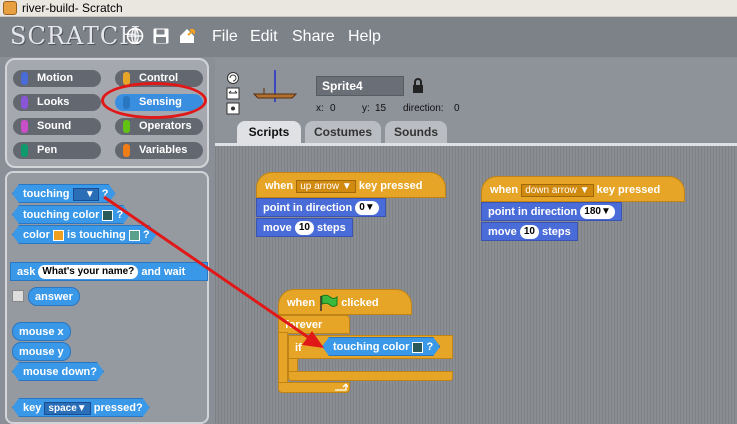  What do you see at coordinates (264, 37) in the screenshot?
I see `menu-edit: Edit` at bounding box center [264, 37].